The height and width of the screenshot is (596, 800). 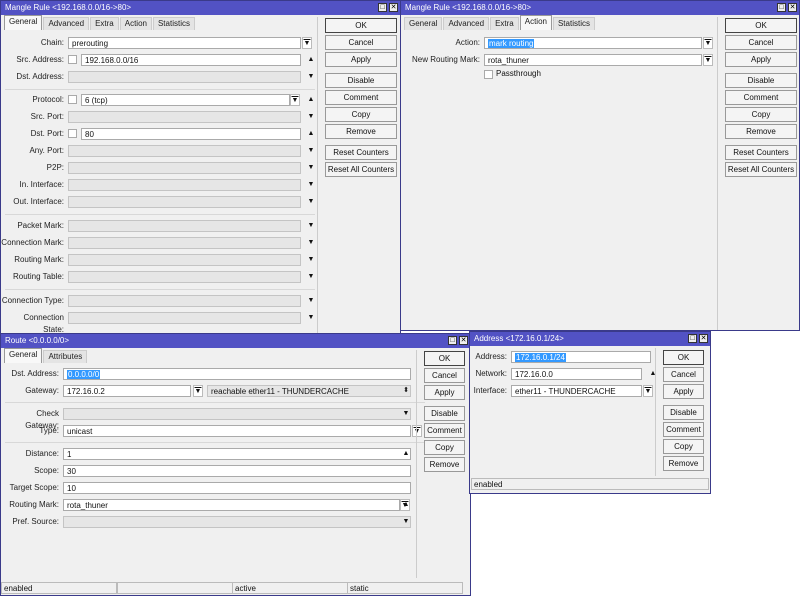 I want to click on src-port-field, so click(x=184, y=117).